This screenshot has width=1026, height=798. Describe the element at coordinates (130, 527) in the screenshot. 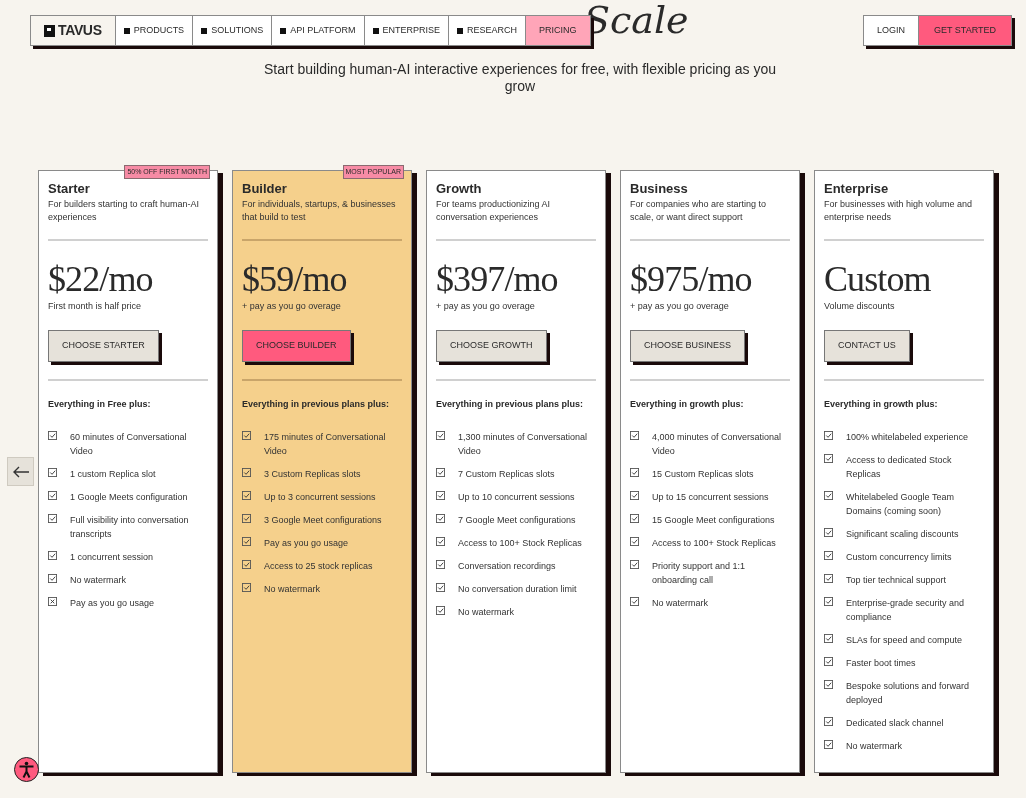

I see `feature-text: Full visibility into conversation transcripts` at that location.